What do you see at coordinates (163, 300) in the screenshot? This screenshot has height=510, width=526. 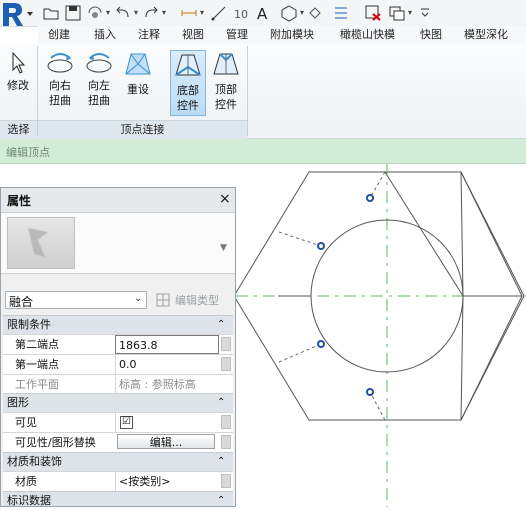 I see `edit-type-icon` at bounding box center [163, 300].